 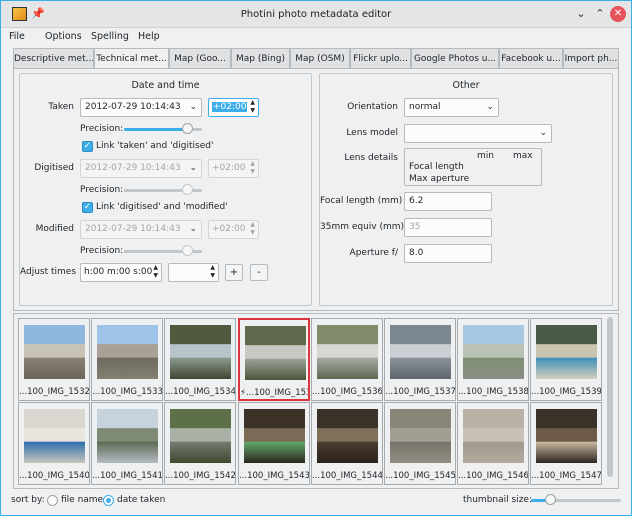 What do you see at coordinates (439, 179) in the screenshot?
I see `lens-max-aperture-label: Max aperture` at bounding box center [439, 179].